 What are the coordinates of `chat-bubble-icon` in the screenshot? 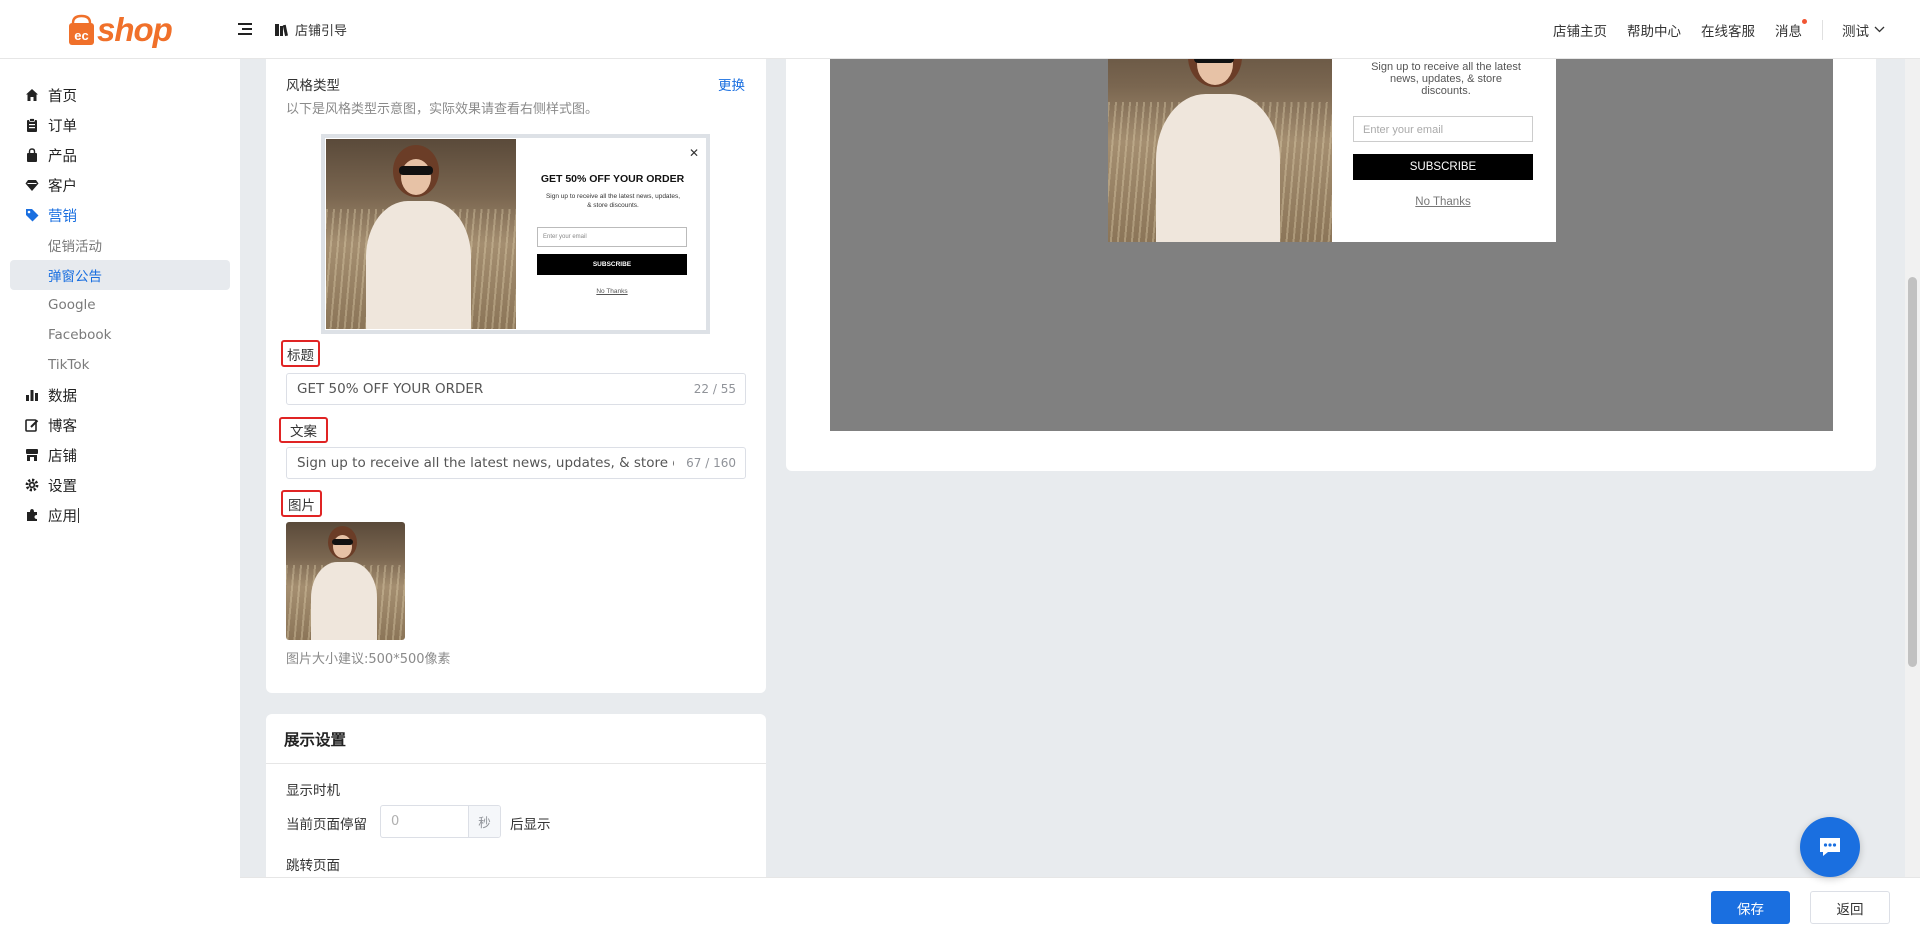 It's located at (1830, 847).